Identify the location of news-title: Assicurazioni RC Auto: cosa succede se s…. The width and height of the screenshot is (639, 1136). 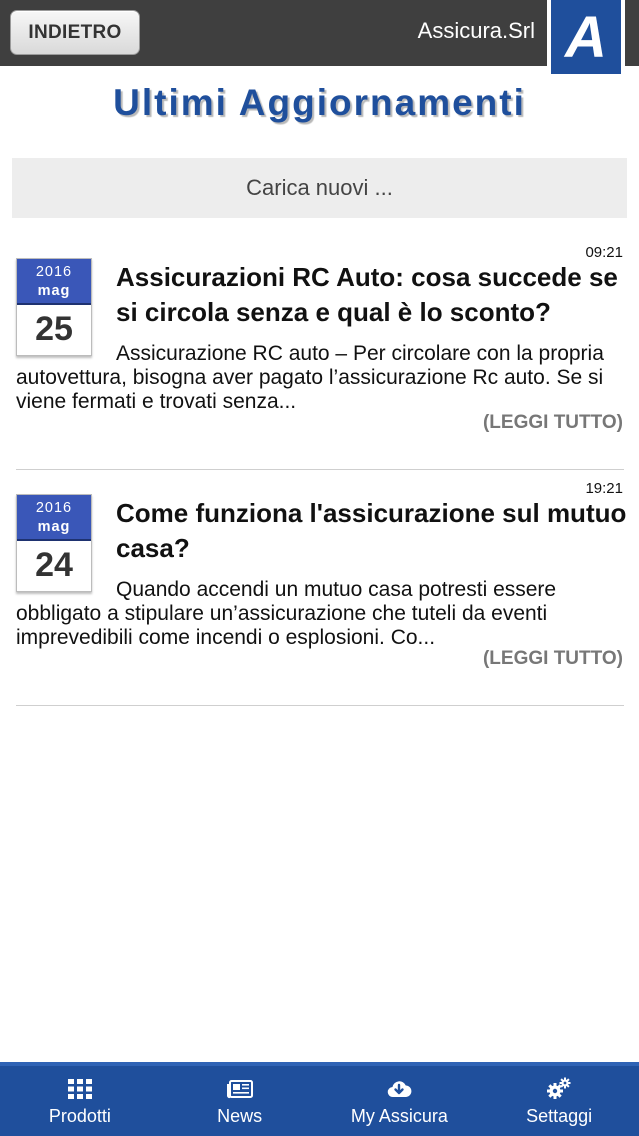
(372, 295).